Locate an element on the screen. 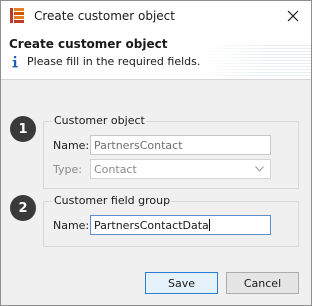 The height and width of the screenshot is (306, 320). window-title: Create customer object is located at coordinates (104, 16).